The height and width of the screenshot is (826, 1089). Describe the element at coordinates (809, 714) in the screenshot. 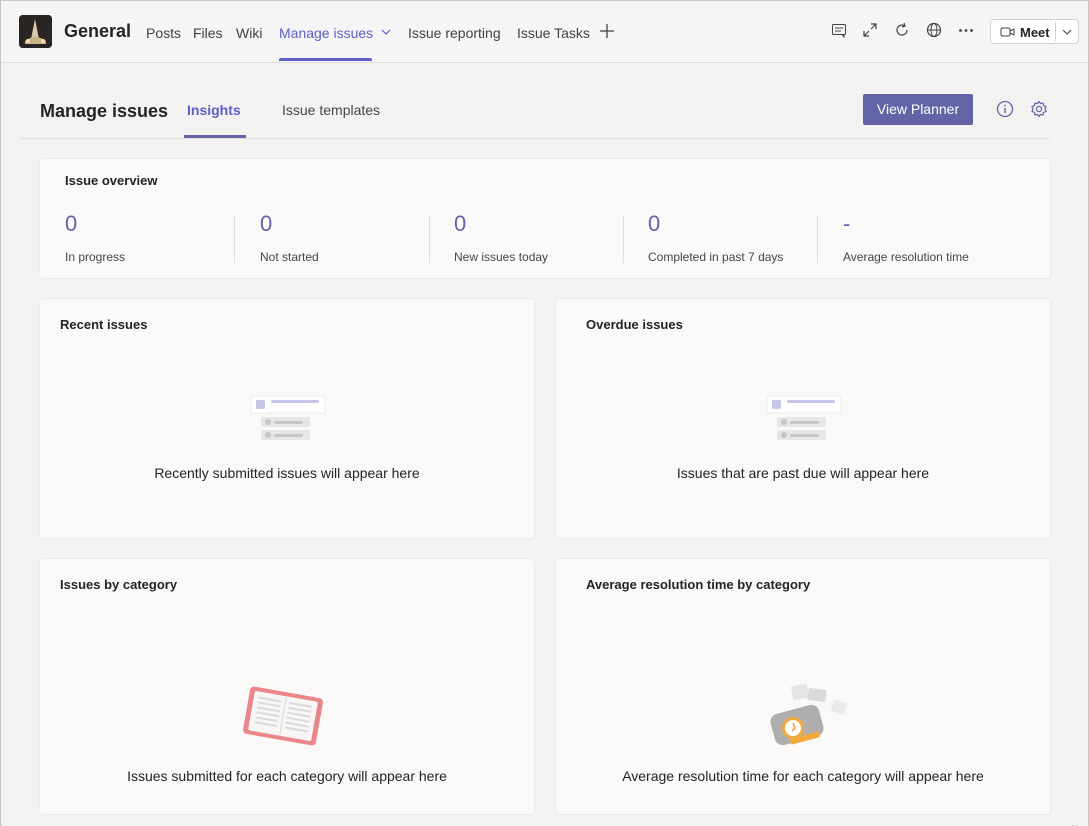

I see `clock-illustration` at that location.